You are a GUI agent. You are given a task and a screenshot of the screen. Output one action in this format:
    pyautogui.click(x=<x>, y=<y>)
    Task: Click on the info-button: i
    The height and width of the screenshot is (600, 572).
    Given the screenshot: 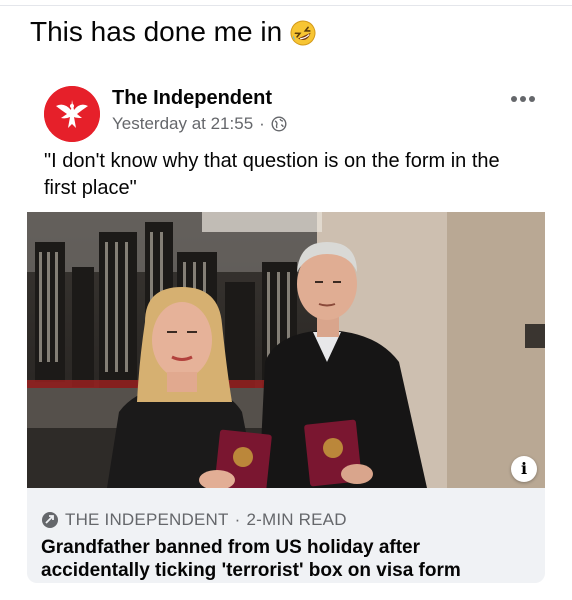 What is the action you would take?
    pyautogui.click(x=524, y=469)
    